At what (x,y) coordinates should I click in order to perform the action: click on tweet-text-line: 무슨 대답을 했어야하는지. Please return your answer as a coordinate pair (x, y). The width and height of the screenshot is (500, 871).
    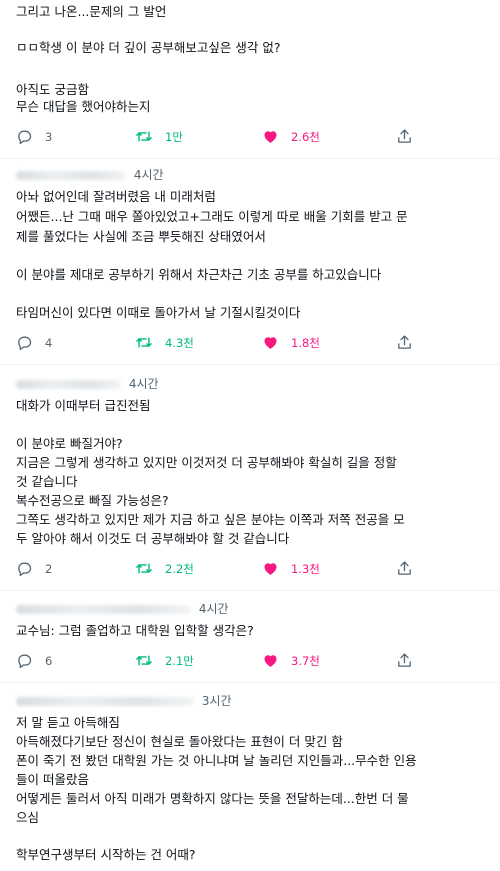
    Looking at the image, I should click on (83, 106).